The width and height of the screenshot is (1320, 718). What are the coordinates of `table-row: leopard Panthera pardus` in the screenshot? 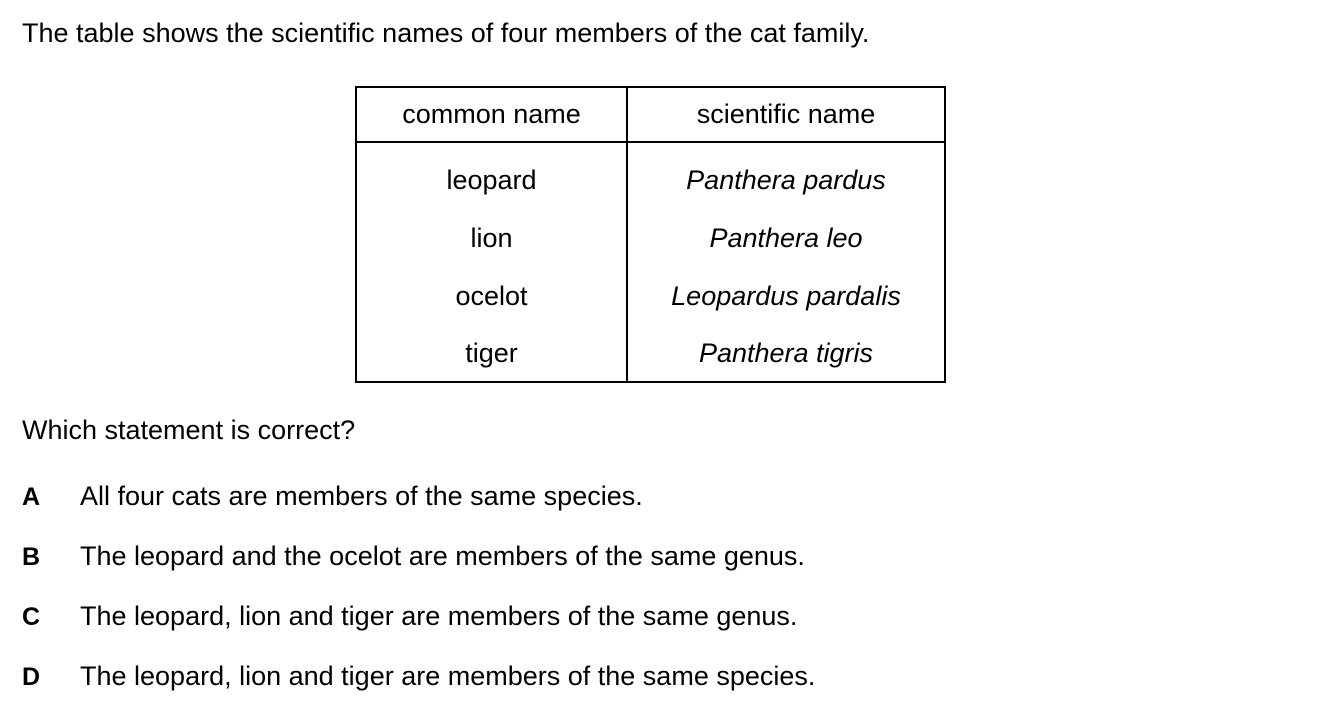 It's located at (650, 175).